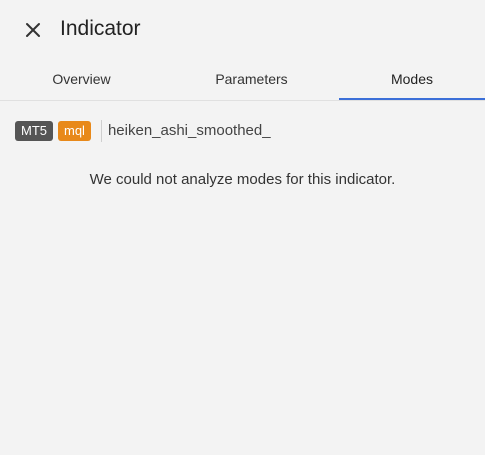  I want to click on tab-modes: Modes, so click(412, 80).